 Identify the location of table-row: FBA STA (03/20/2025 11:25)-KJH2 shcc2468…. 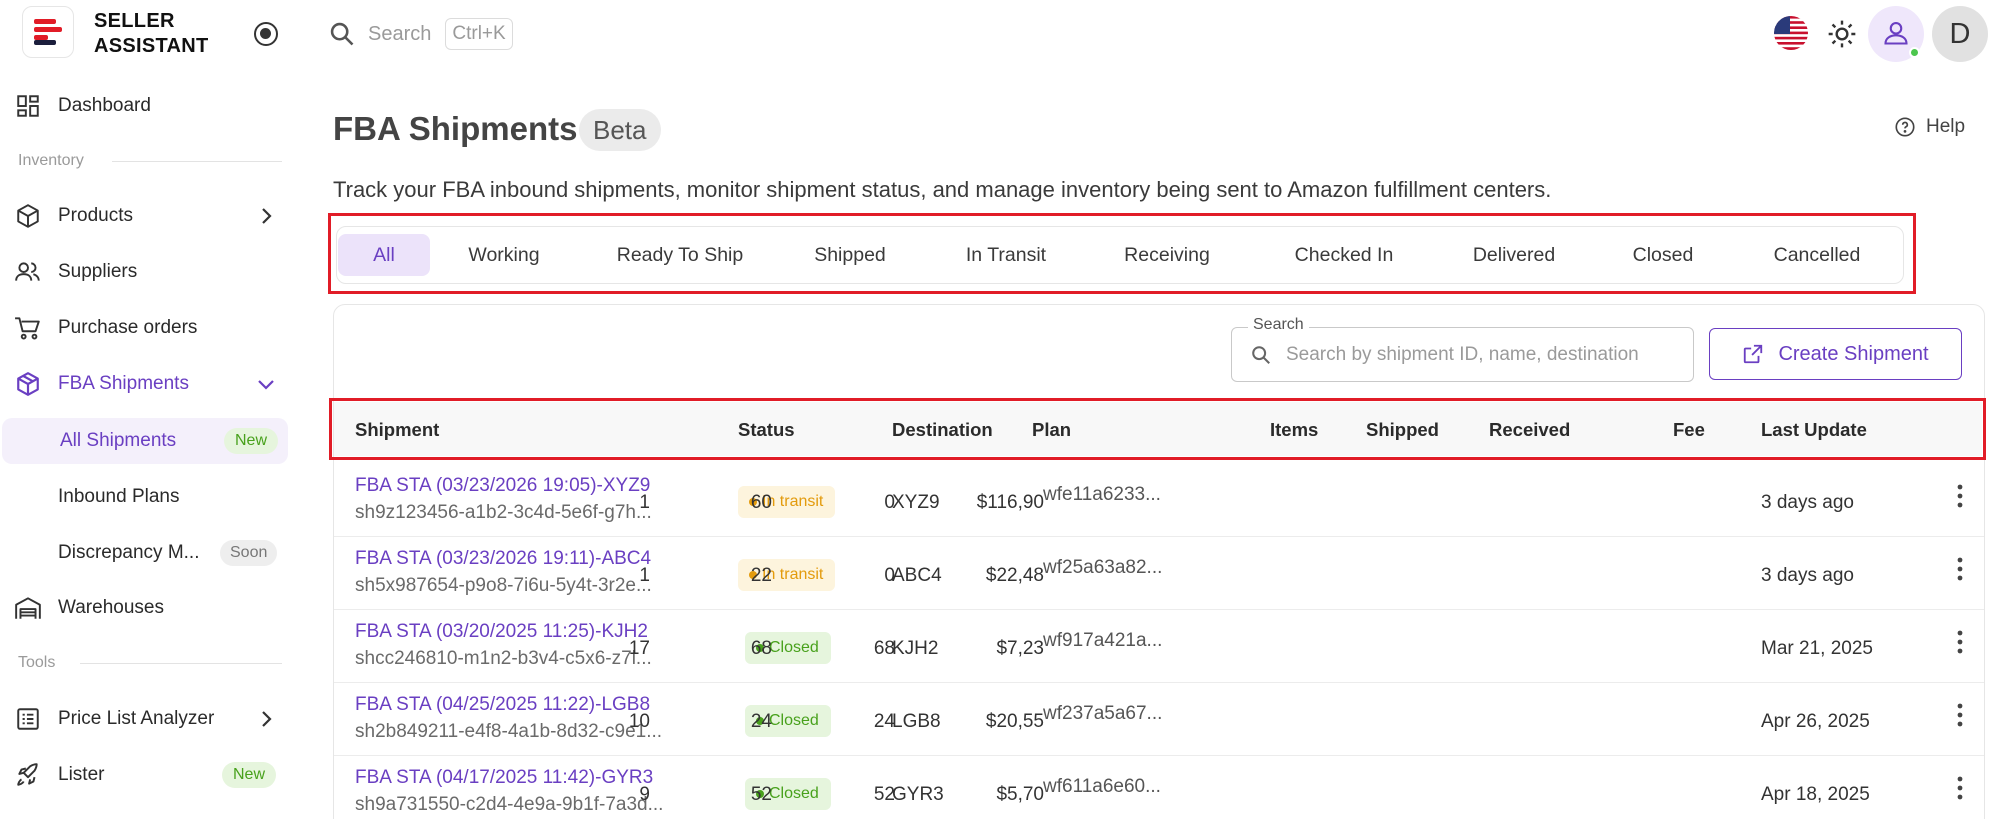
(1159, 646).